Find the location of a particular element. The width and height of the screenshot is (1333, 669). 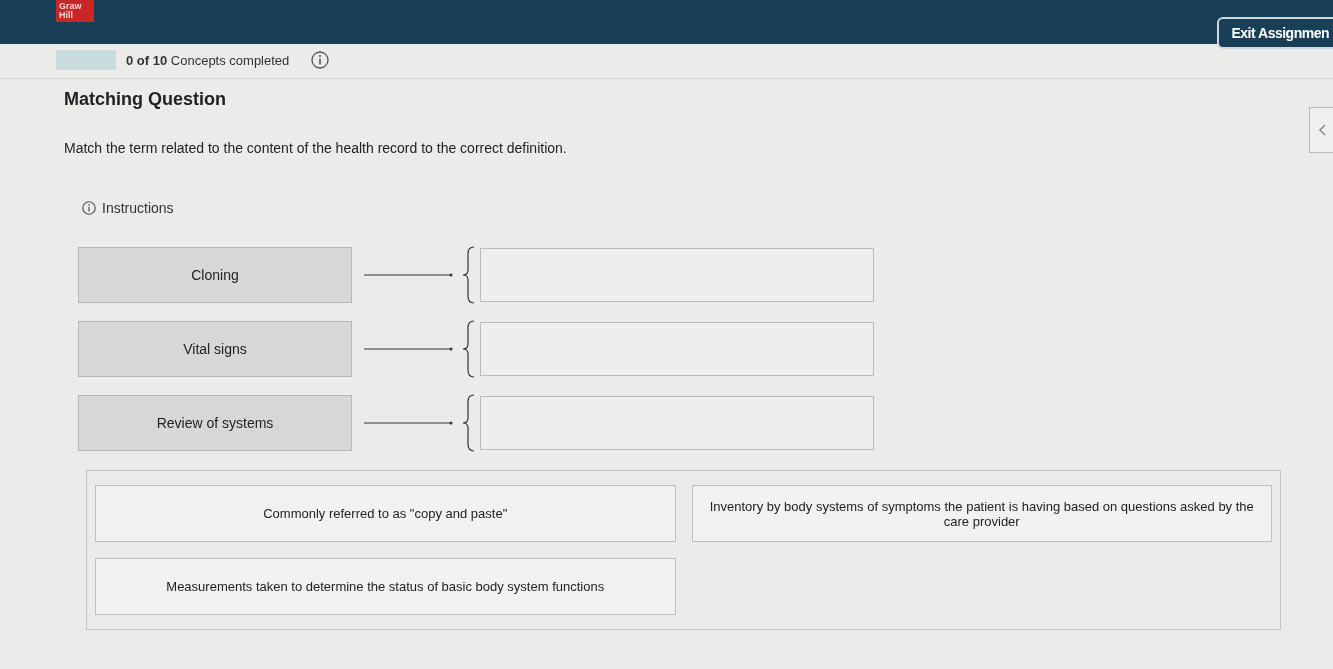

logo: Graw Hill is located at coordinates (75, 11).